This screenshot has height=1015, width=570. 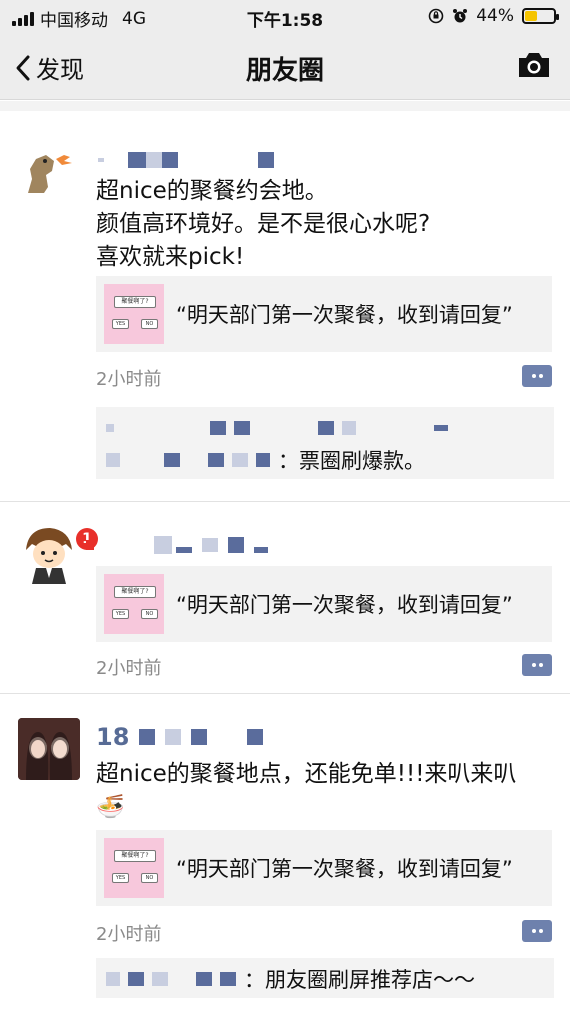 I want to click on alarm-icon, so click(x=460, y=16).